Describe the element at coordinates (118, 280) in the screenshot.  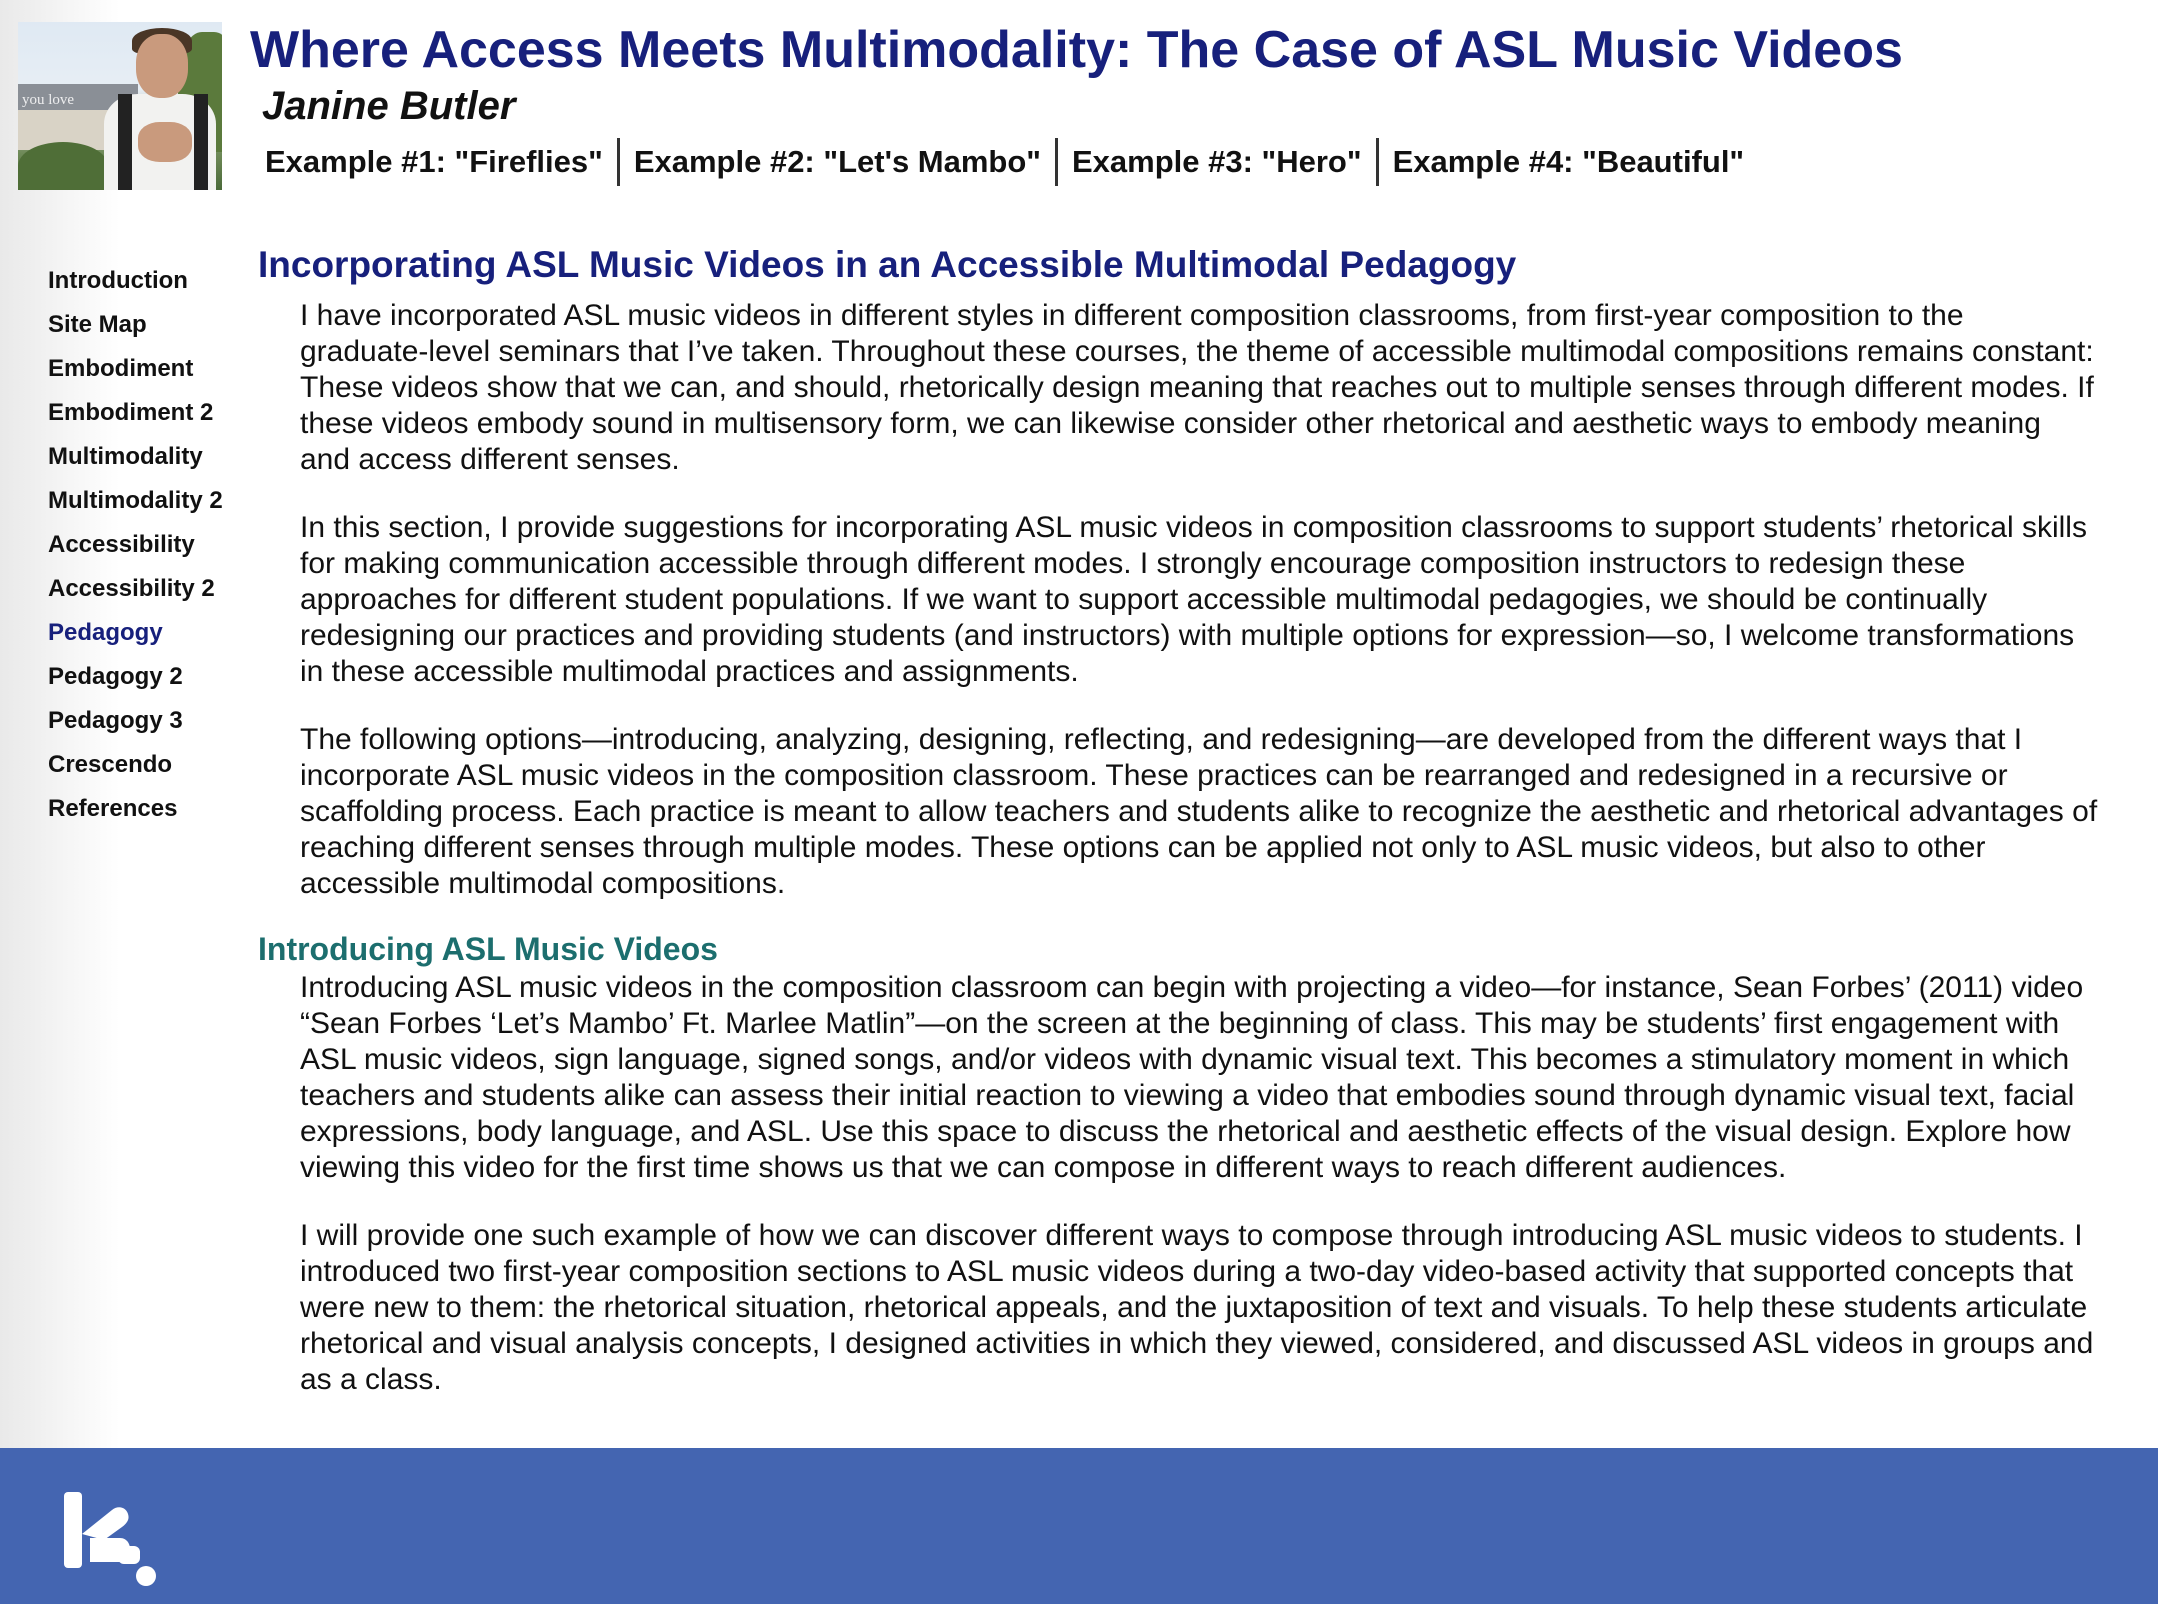
I see `sidebar-item-introduction: Introduction` at that location.